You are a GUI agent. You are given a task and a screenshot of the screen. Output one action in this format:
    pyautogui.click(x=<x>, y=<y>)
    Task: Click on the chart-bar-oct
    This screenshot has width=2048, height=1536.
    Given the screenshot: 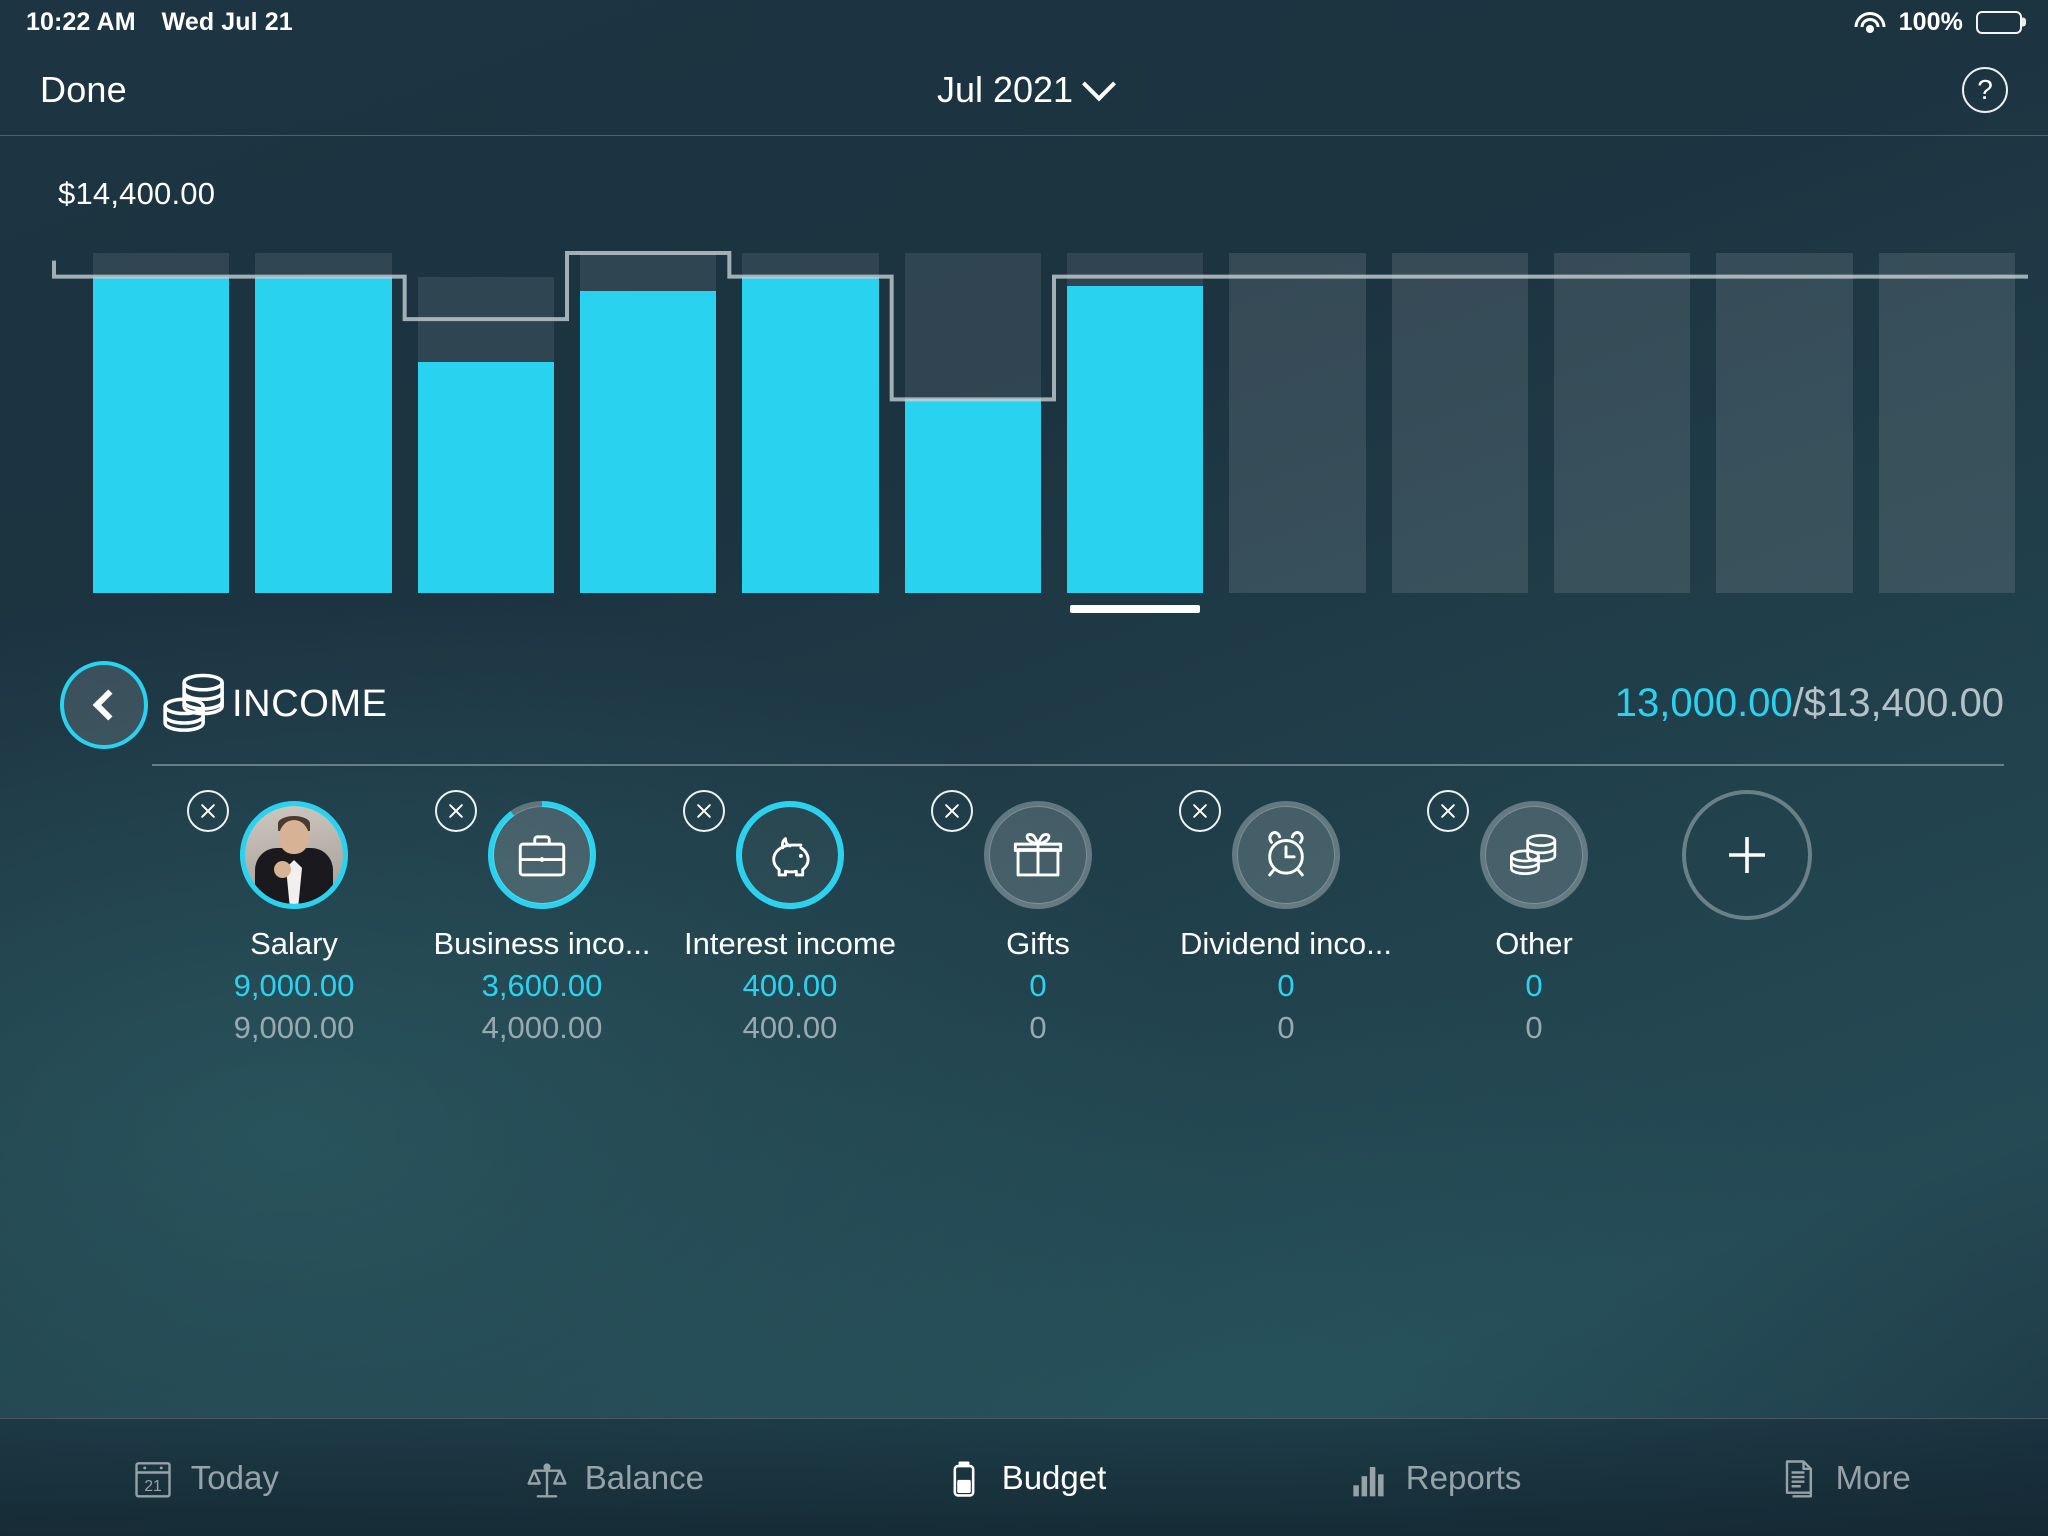 What is the action you would take?
    pyautogui.click(x=1622, y=423)
    